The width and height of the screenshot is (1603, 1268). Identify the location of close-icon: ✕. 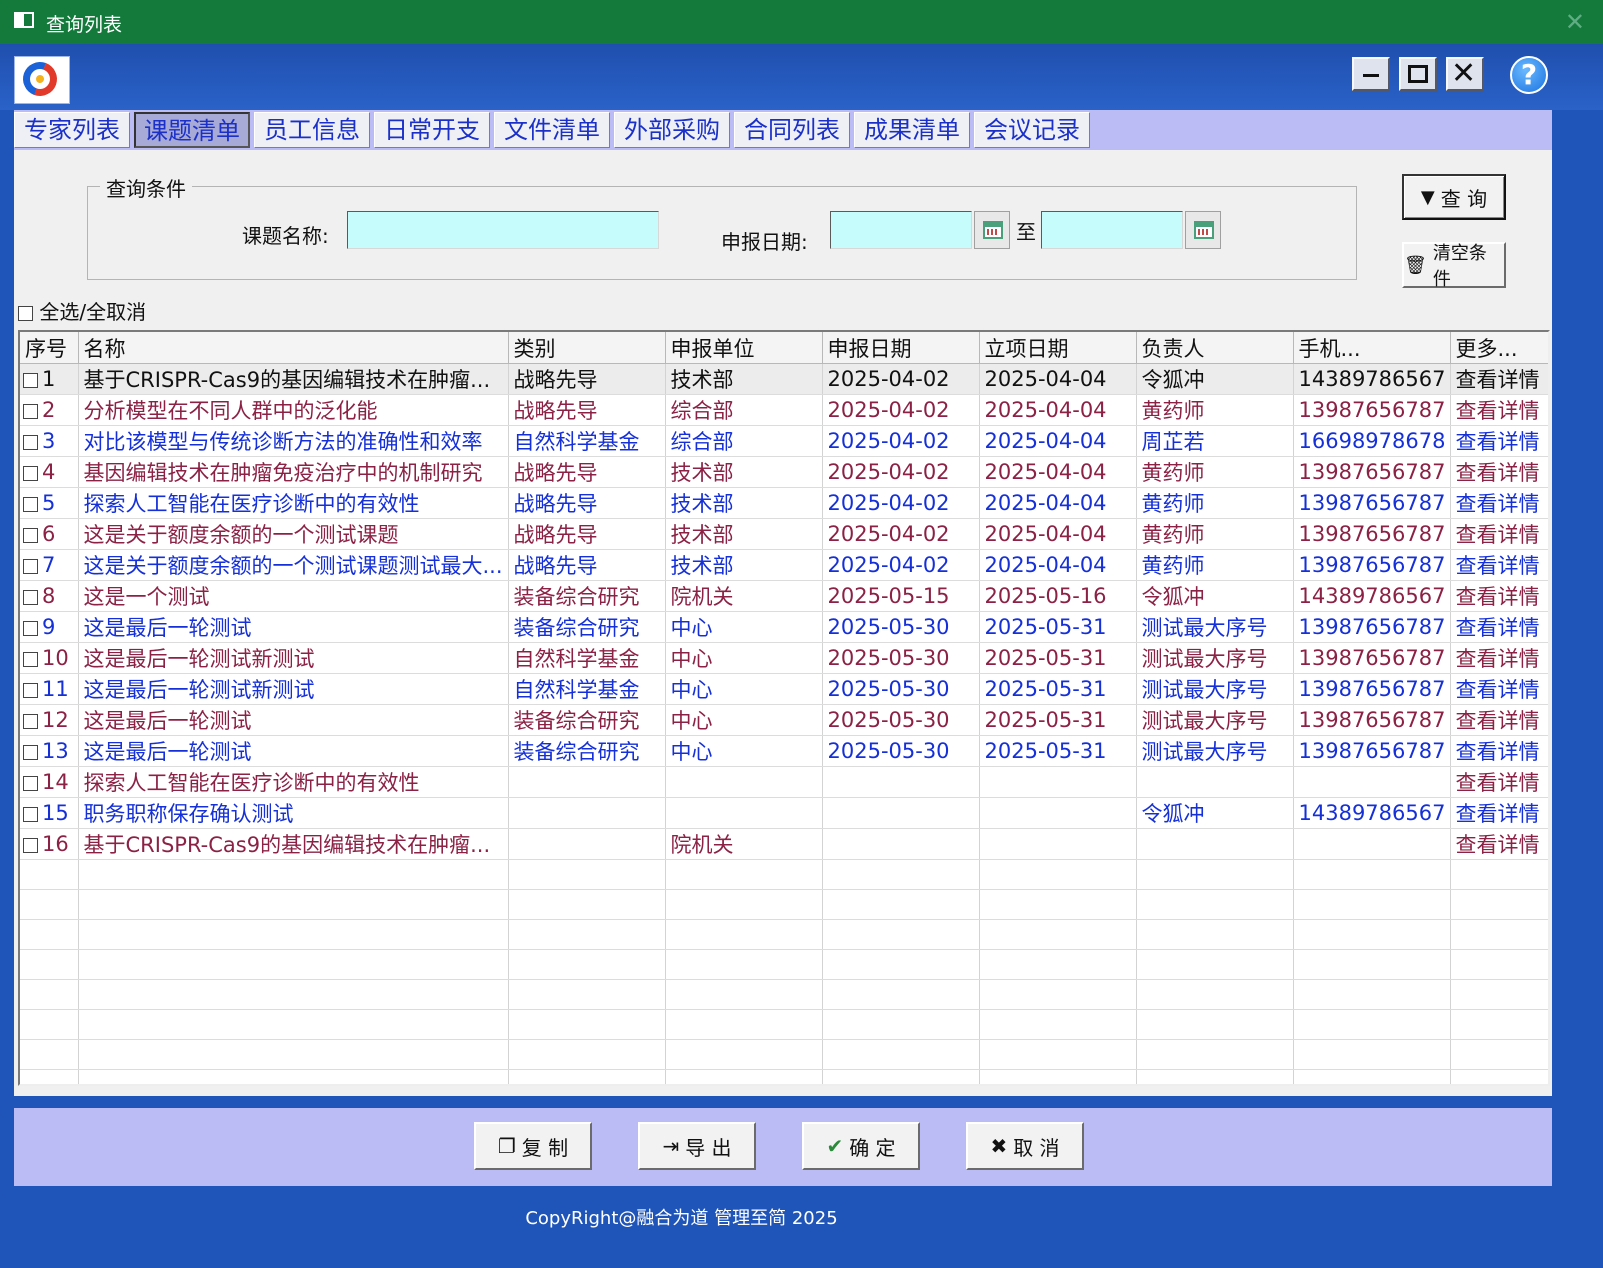
(1575, 22).